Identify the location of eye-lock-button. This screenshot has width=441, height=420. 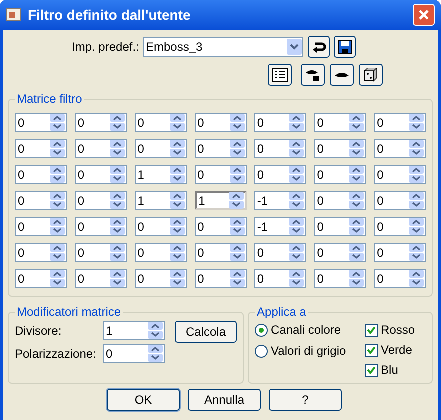
(313, 75).